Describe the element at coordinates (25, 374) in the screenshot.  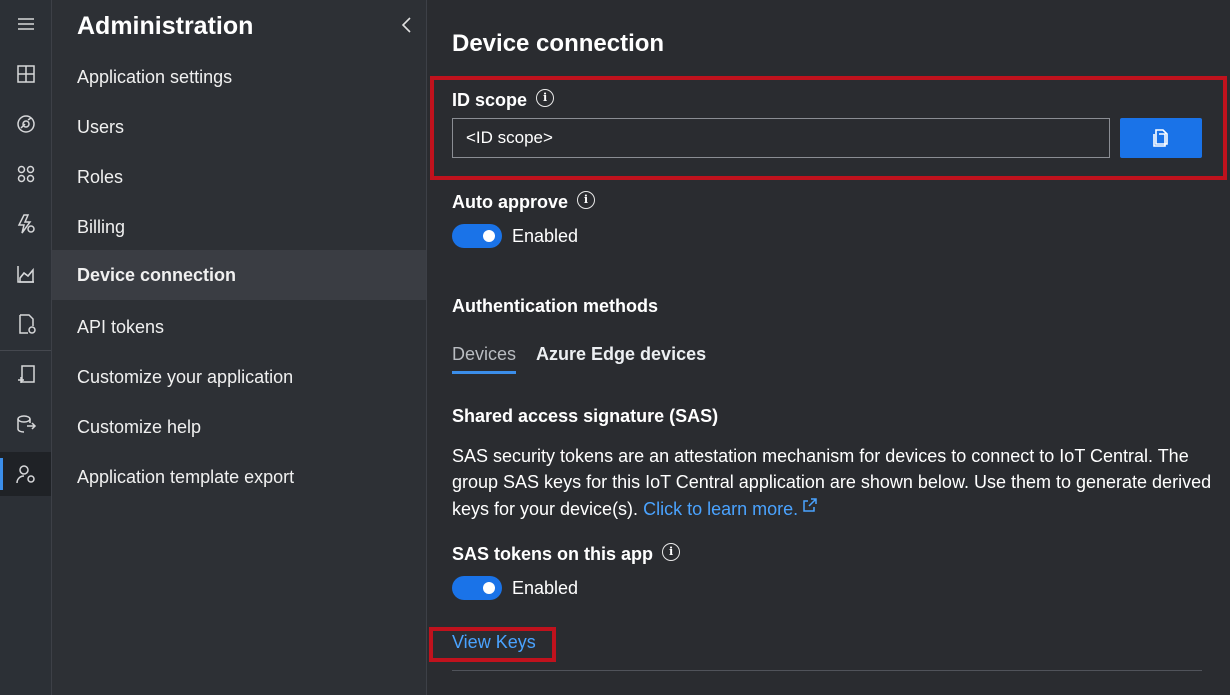
I see `device-templates-icon` at that location.